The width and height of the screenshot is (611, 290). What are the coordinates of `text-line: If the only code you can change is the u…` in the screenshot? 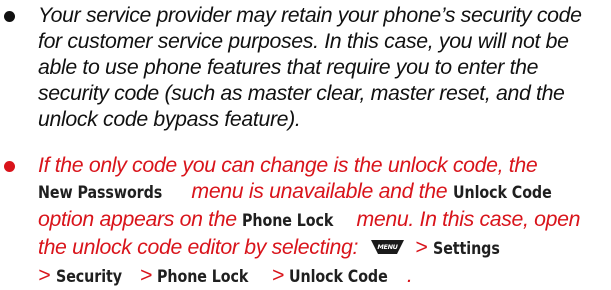 It's located at (288, 165).